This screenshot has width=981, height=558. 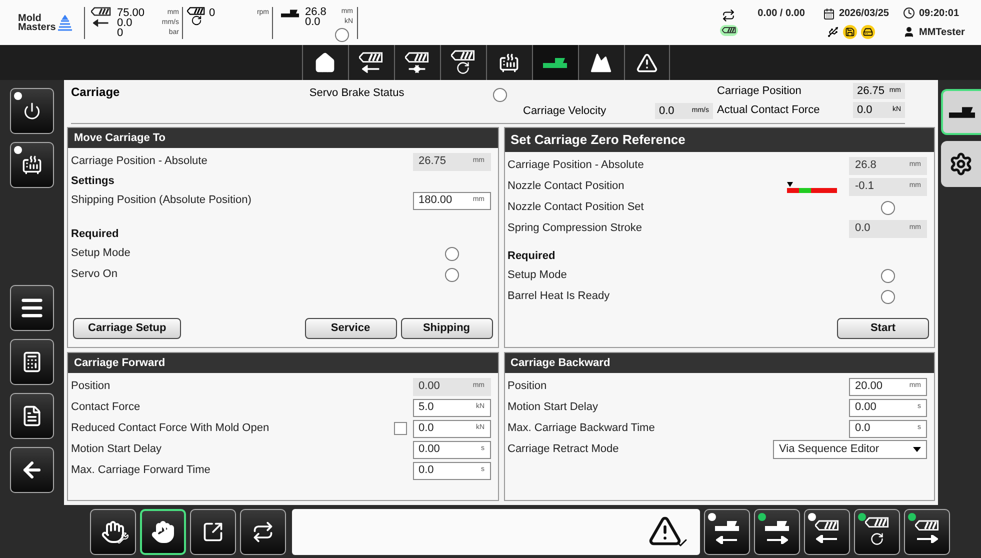 I want to click on panel-title: Set Carriage Zero Reference, so click(x=719, y=140).